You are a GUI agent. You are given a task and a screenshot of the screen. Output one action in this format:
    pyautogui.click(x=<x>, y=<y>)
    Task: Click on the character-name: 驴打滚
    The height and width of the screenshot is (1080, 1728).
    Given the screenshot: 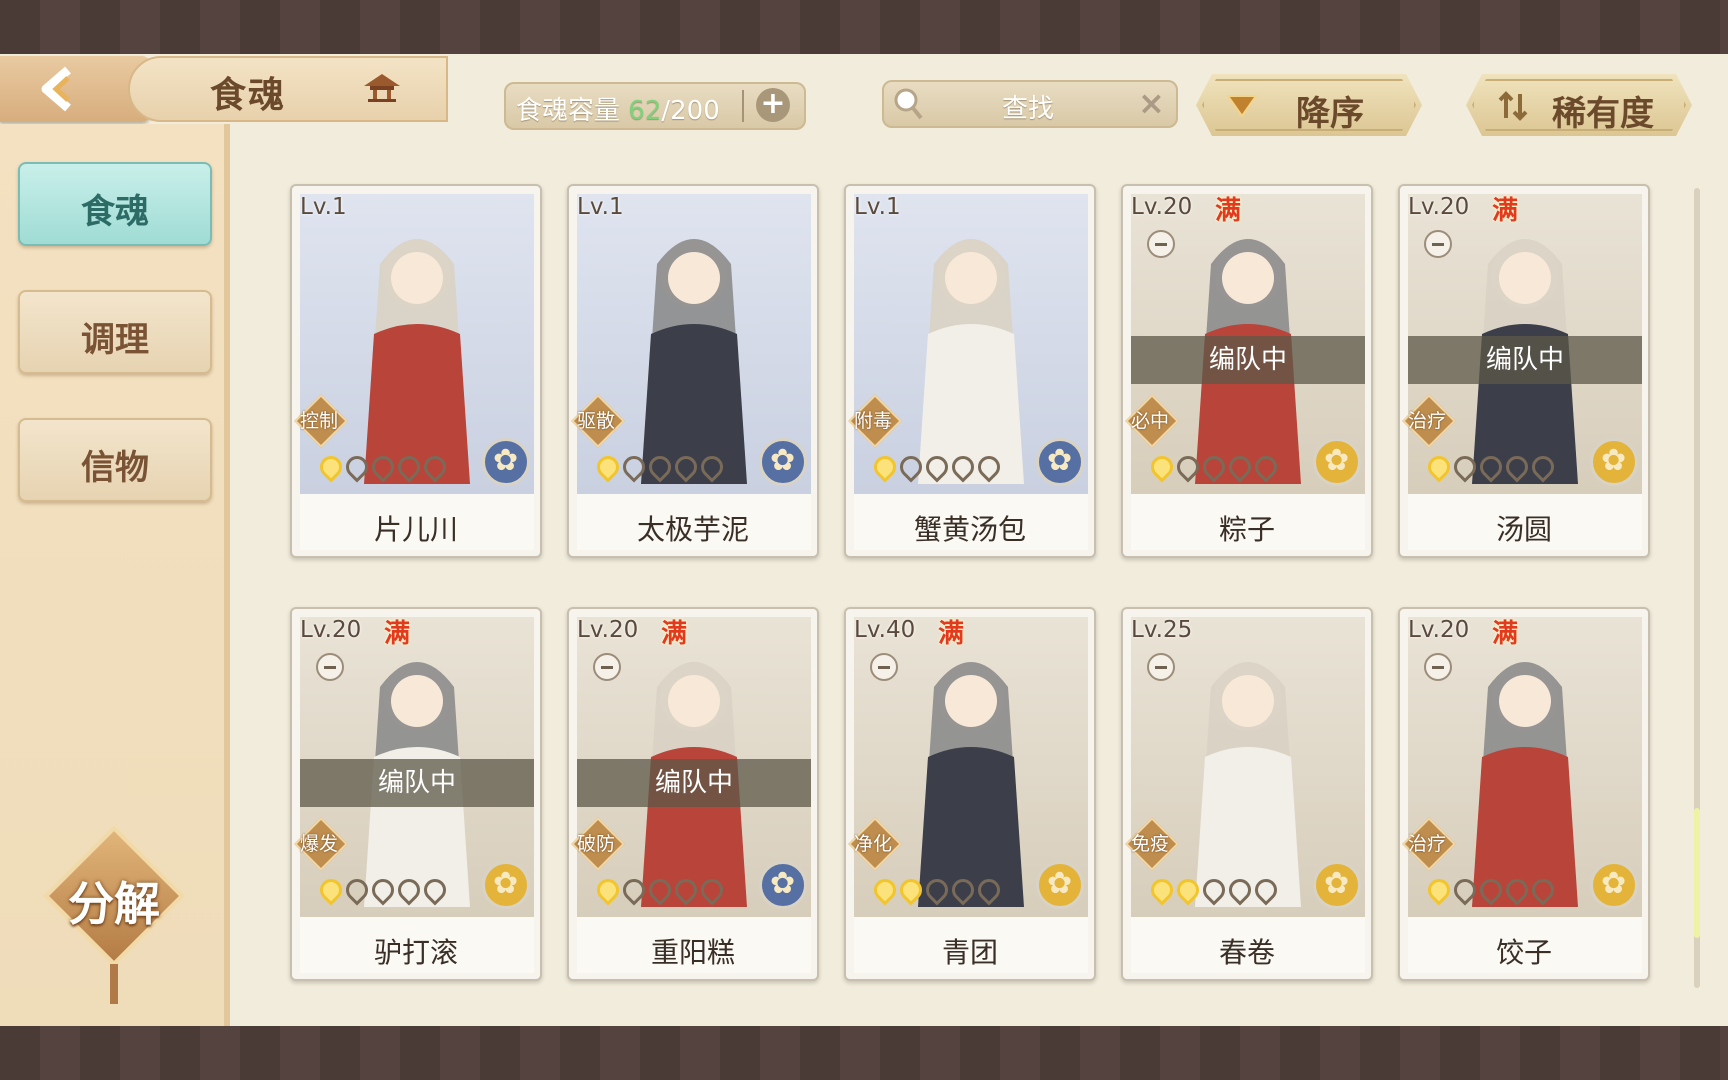 What is the action you would take?
    pyautogui.click(x=415, y=952)
    